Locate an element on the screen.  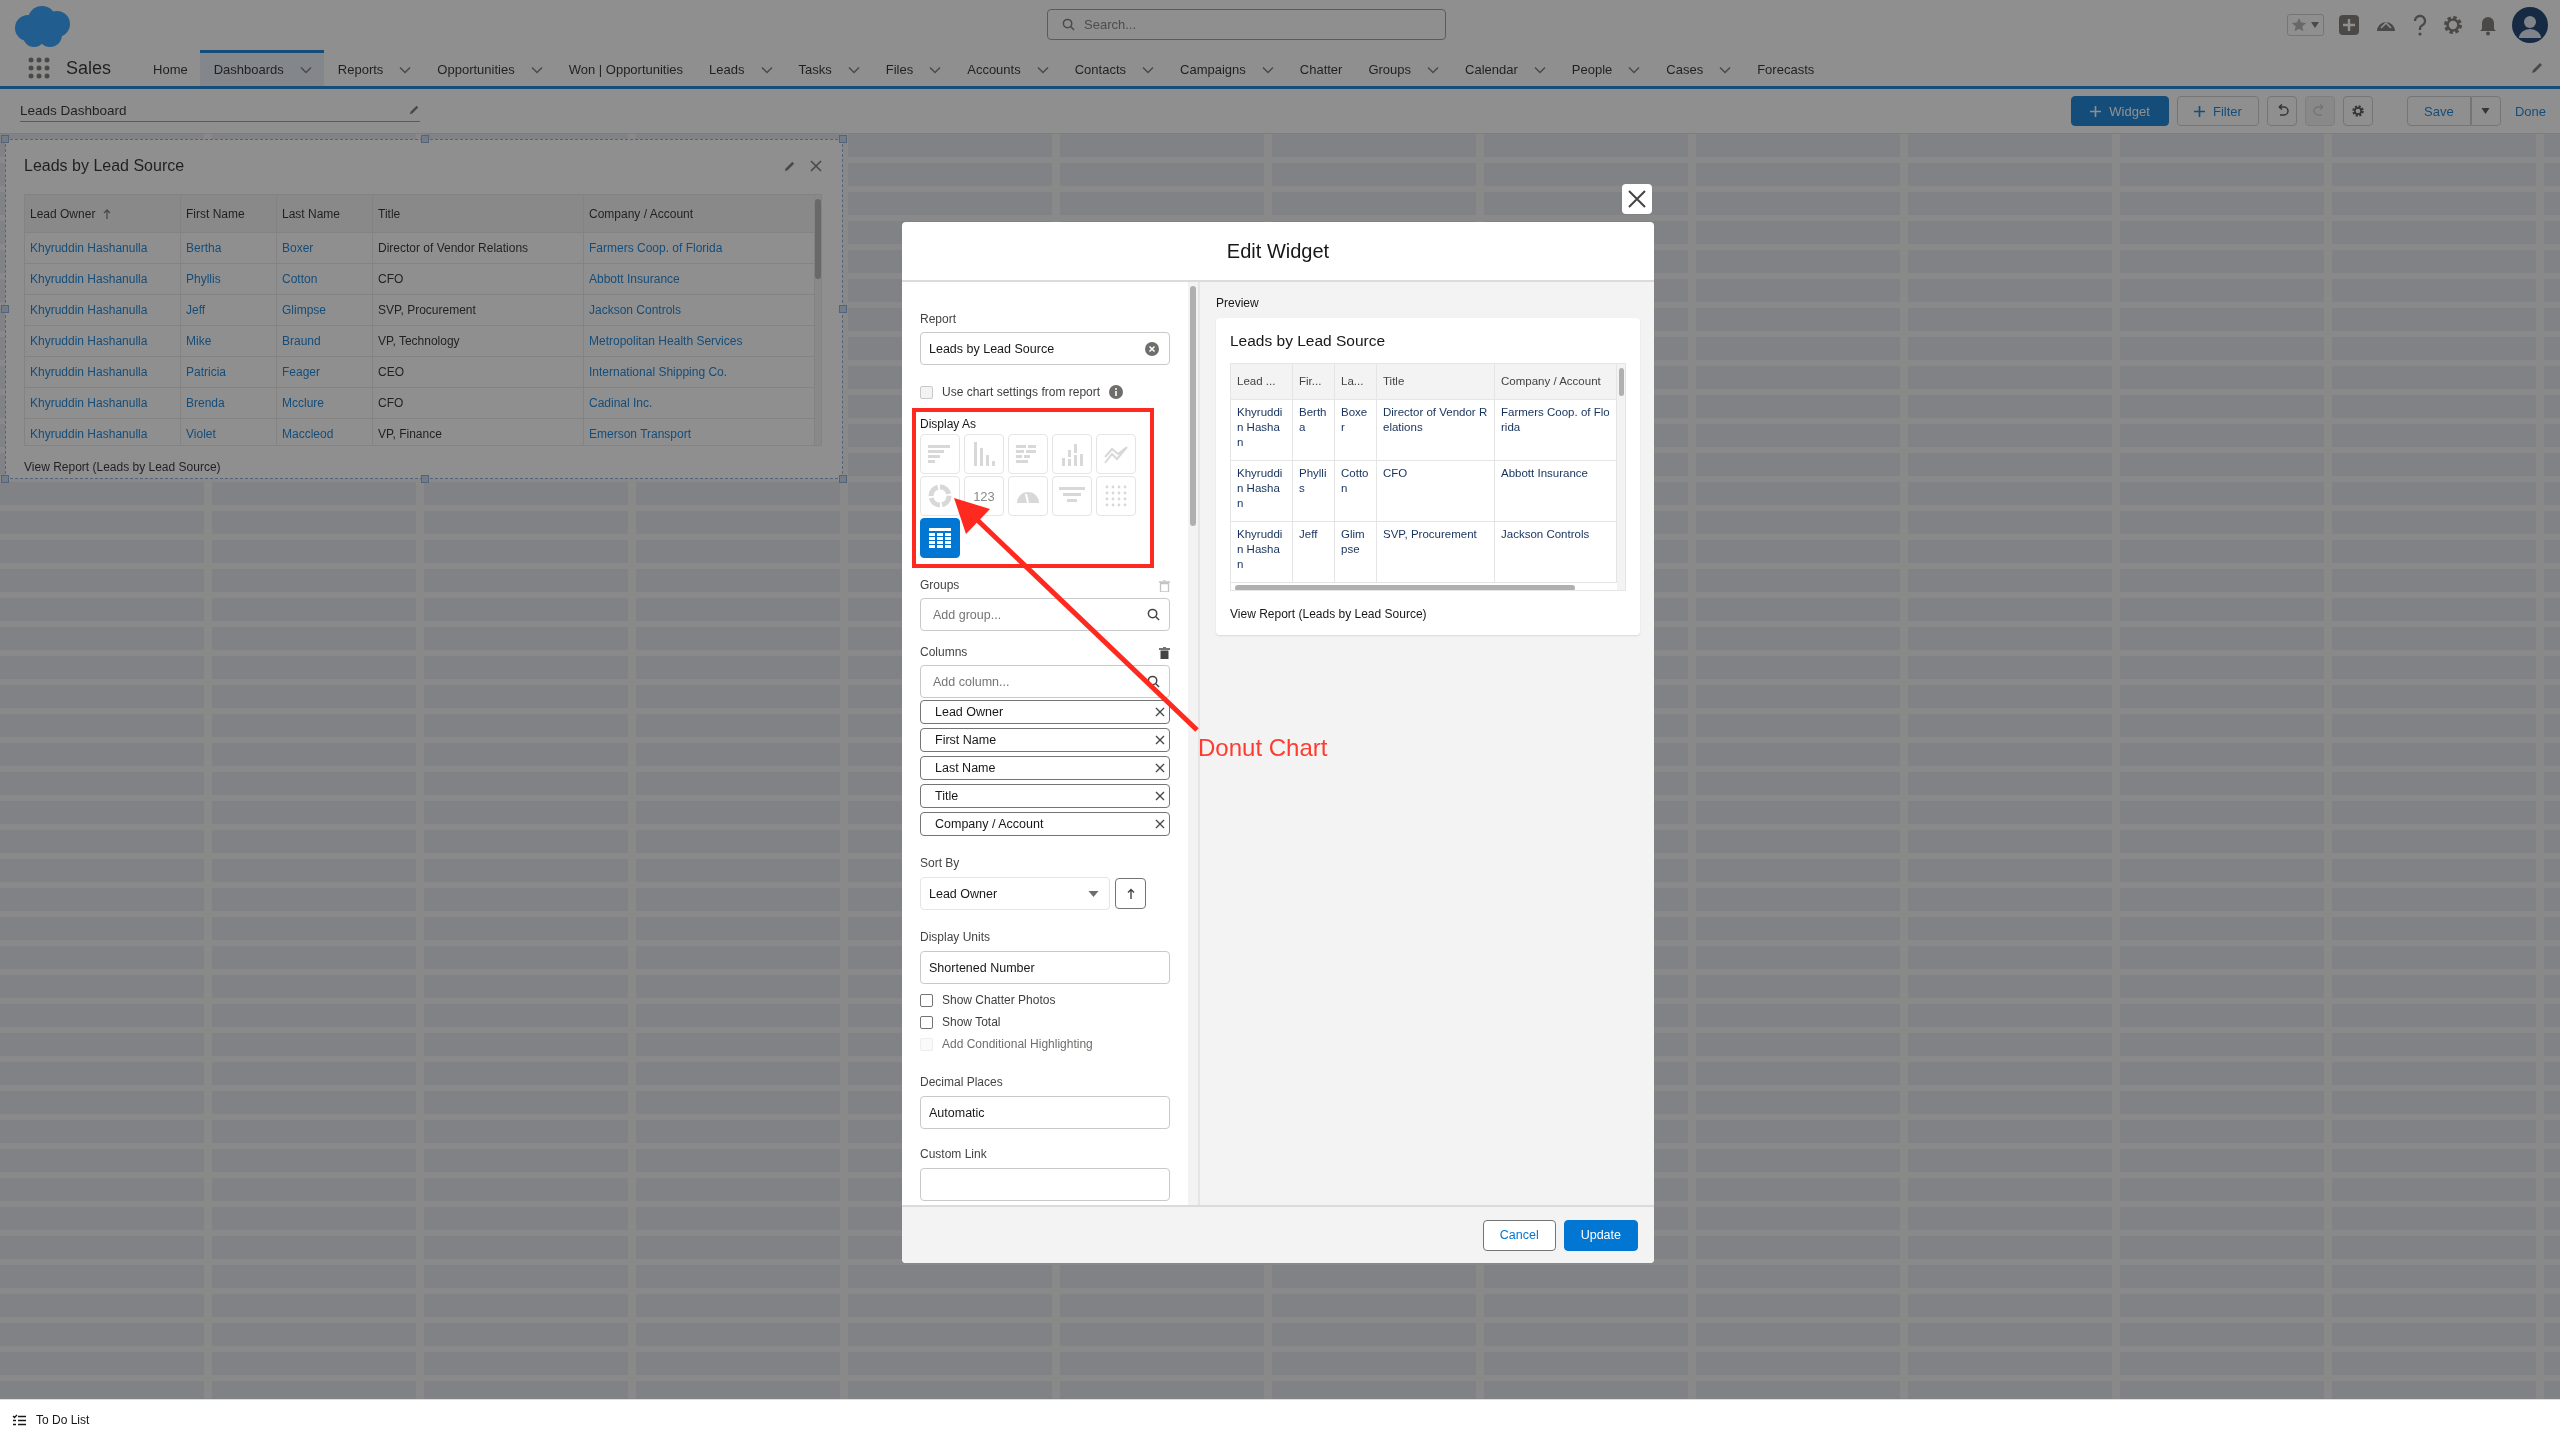
bell-icon is located at coordinates (2488, 25).